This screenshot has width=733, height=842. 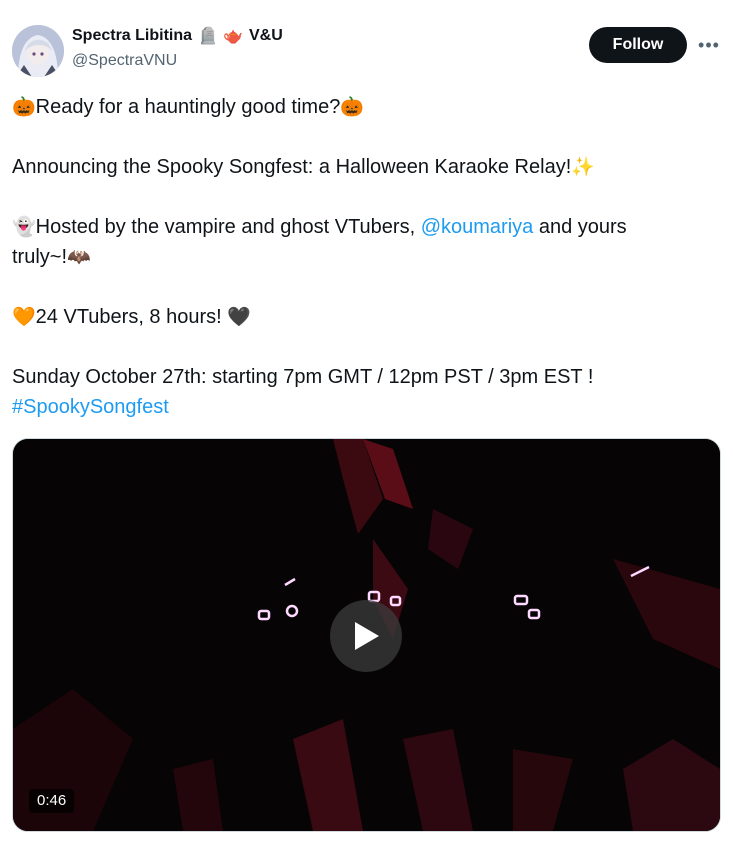 What do you see at coordinates (24, 317) in the screenshot?
I see `orange-heart-icon: 🧡` at bounding box center [24, 317].